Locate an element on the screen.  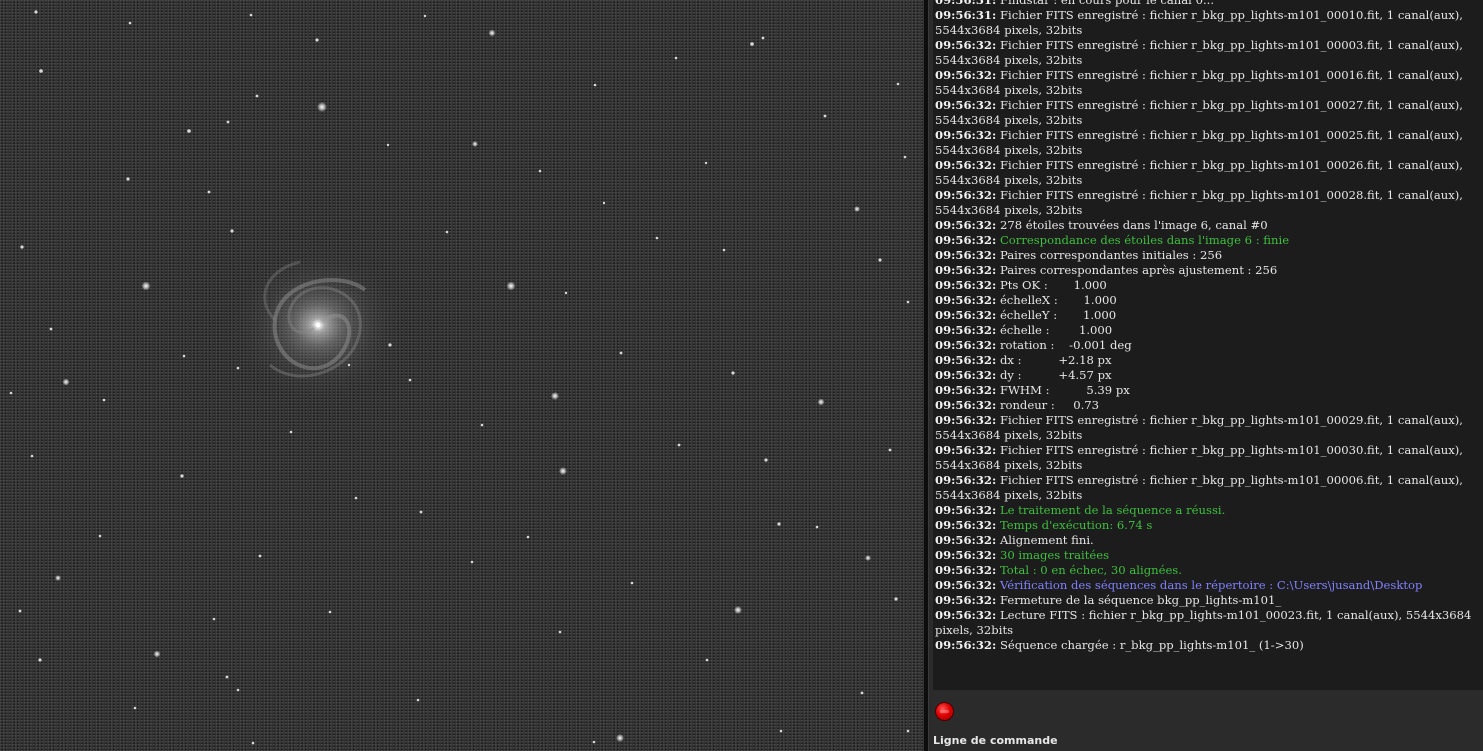
log-message: échelleX : 1.000 is located at coordinates (1058, 300).